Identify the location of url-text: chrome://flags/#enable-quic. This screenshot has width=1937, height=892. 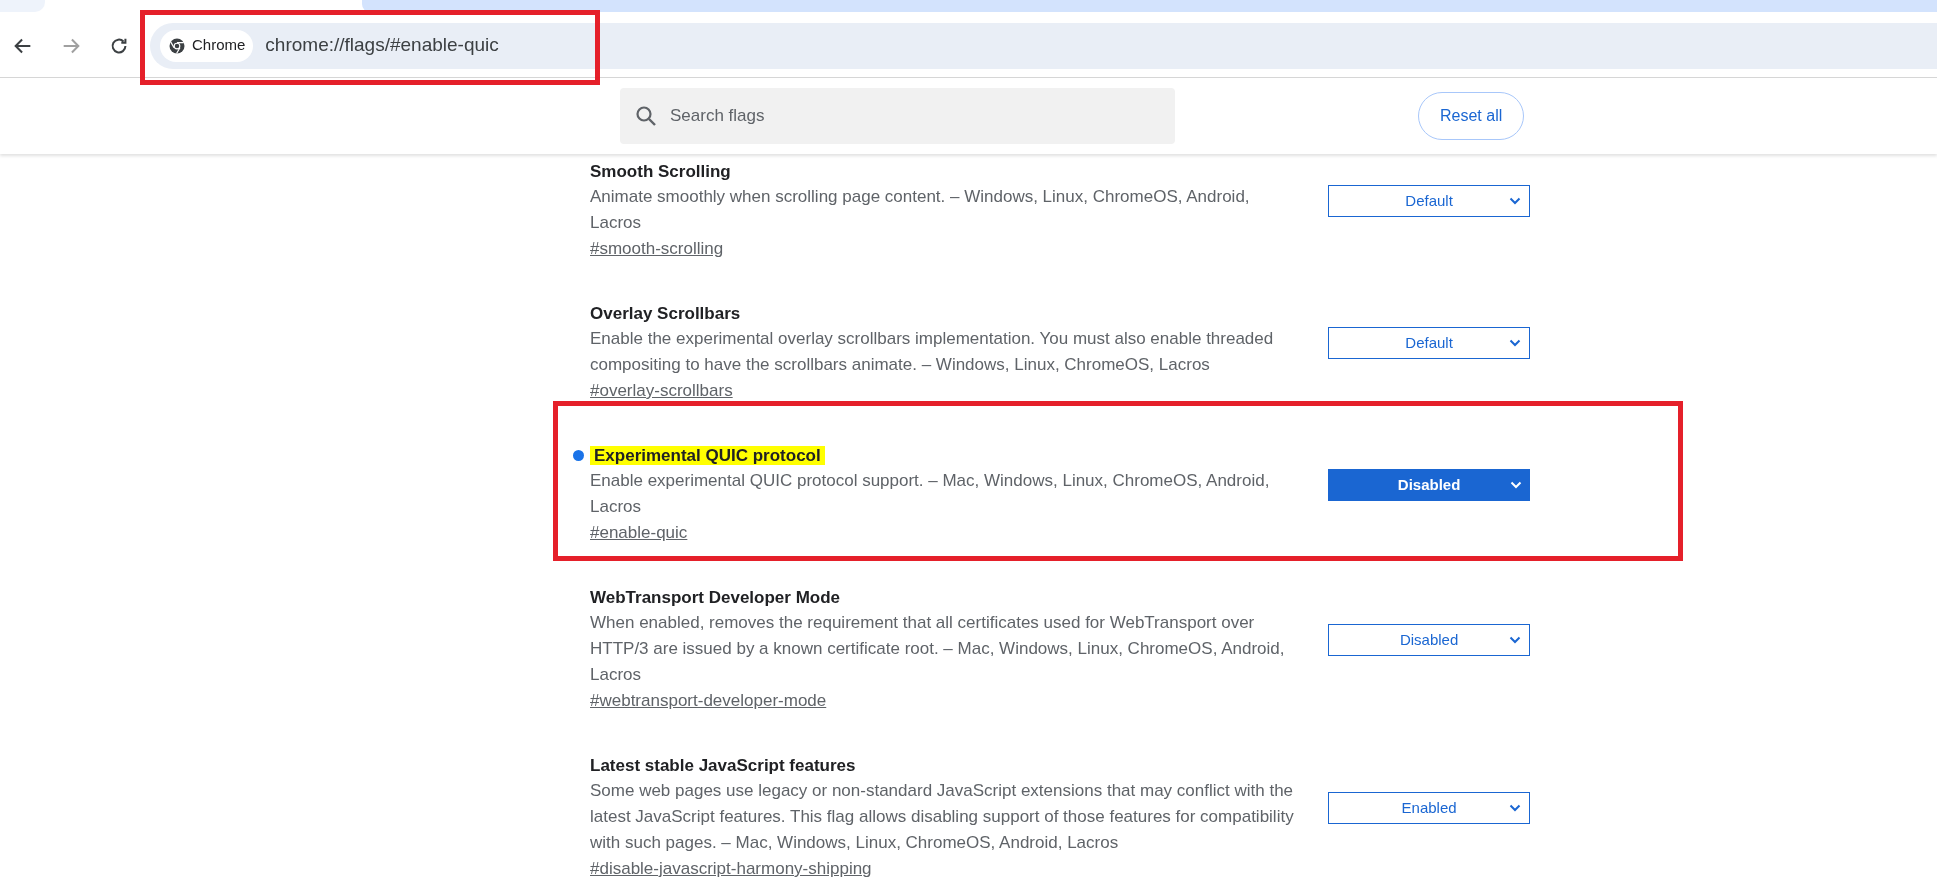
(382, 45).